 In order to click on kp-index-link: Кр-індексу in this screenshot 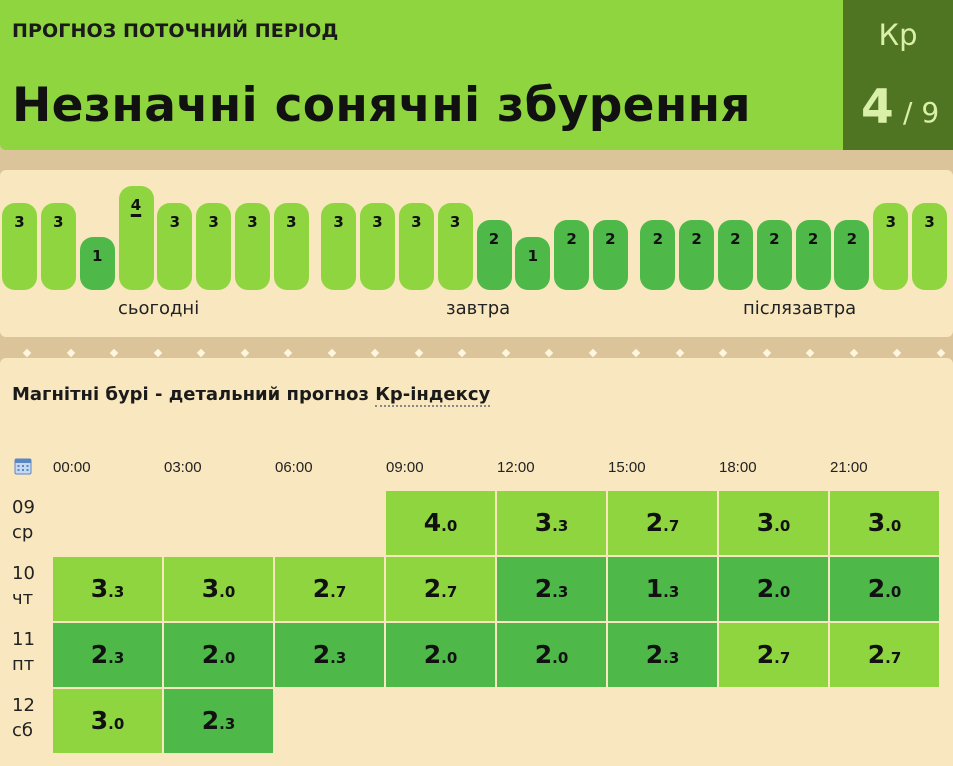, I will do `click(433, 395)`.